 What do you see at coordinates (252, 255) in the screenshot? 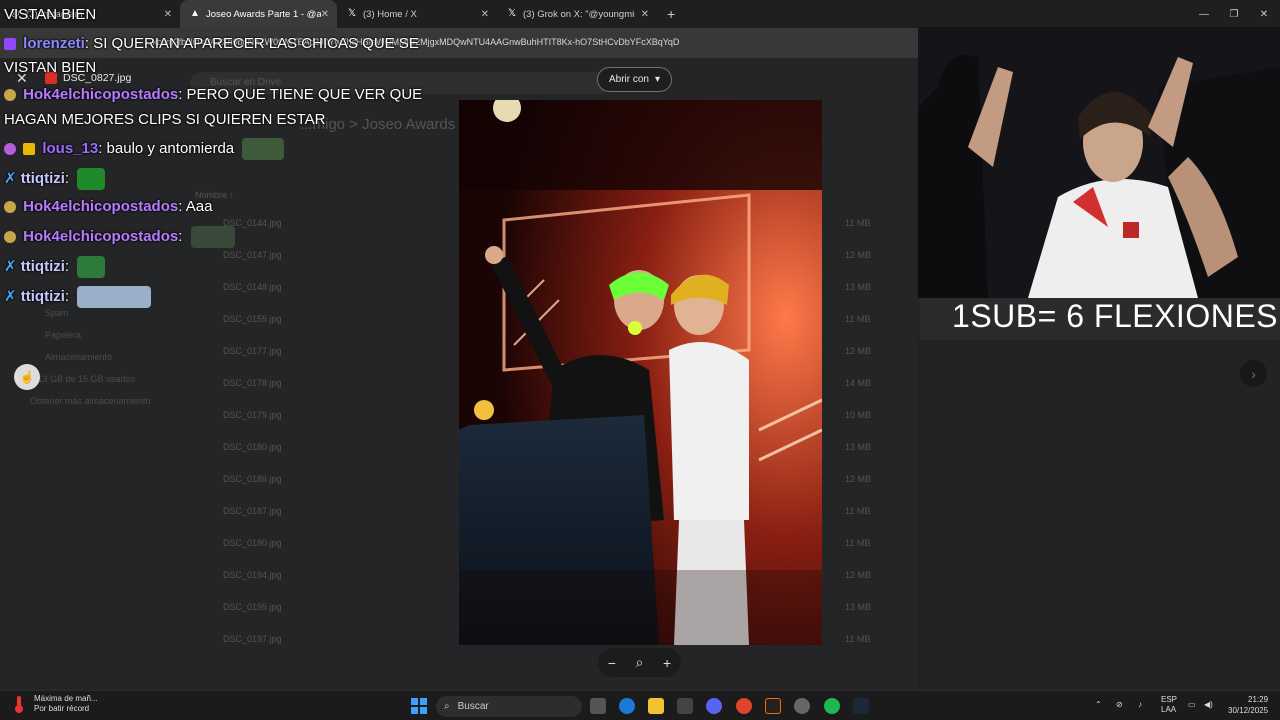
I see `file-name: DSC_0147.jpg` at bounding box center [252, 255].